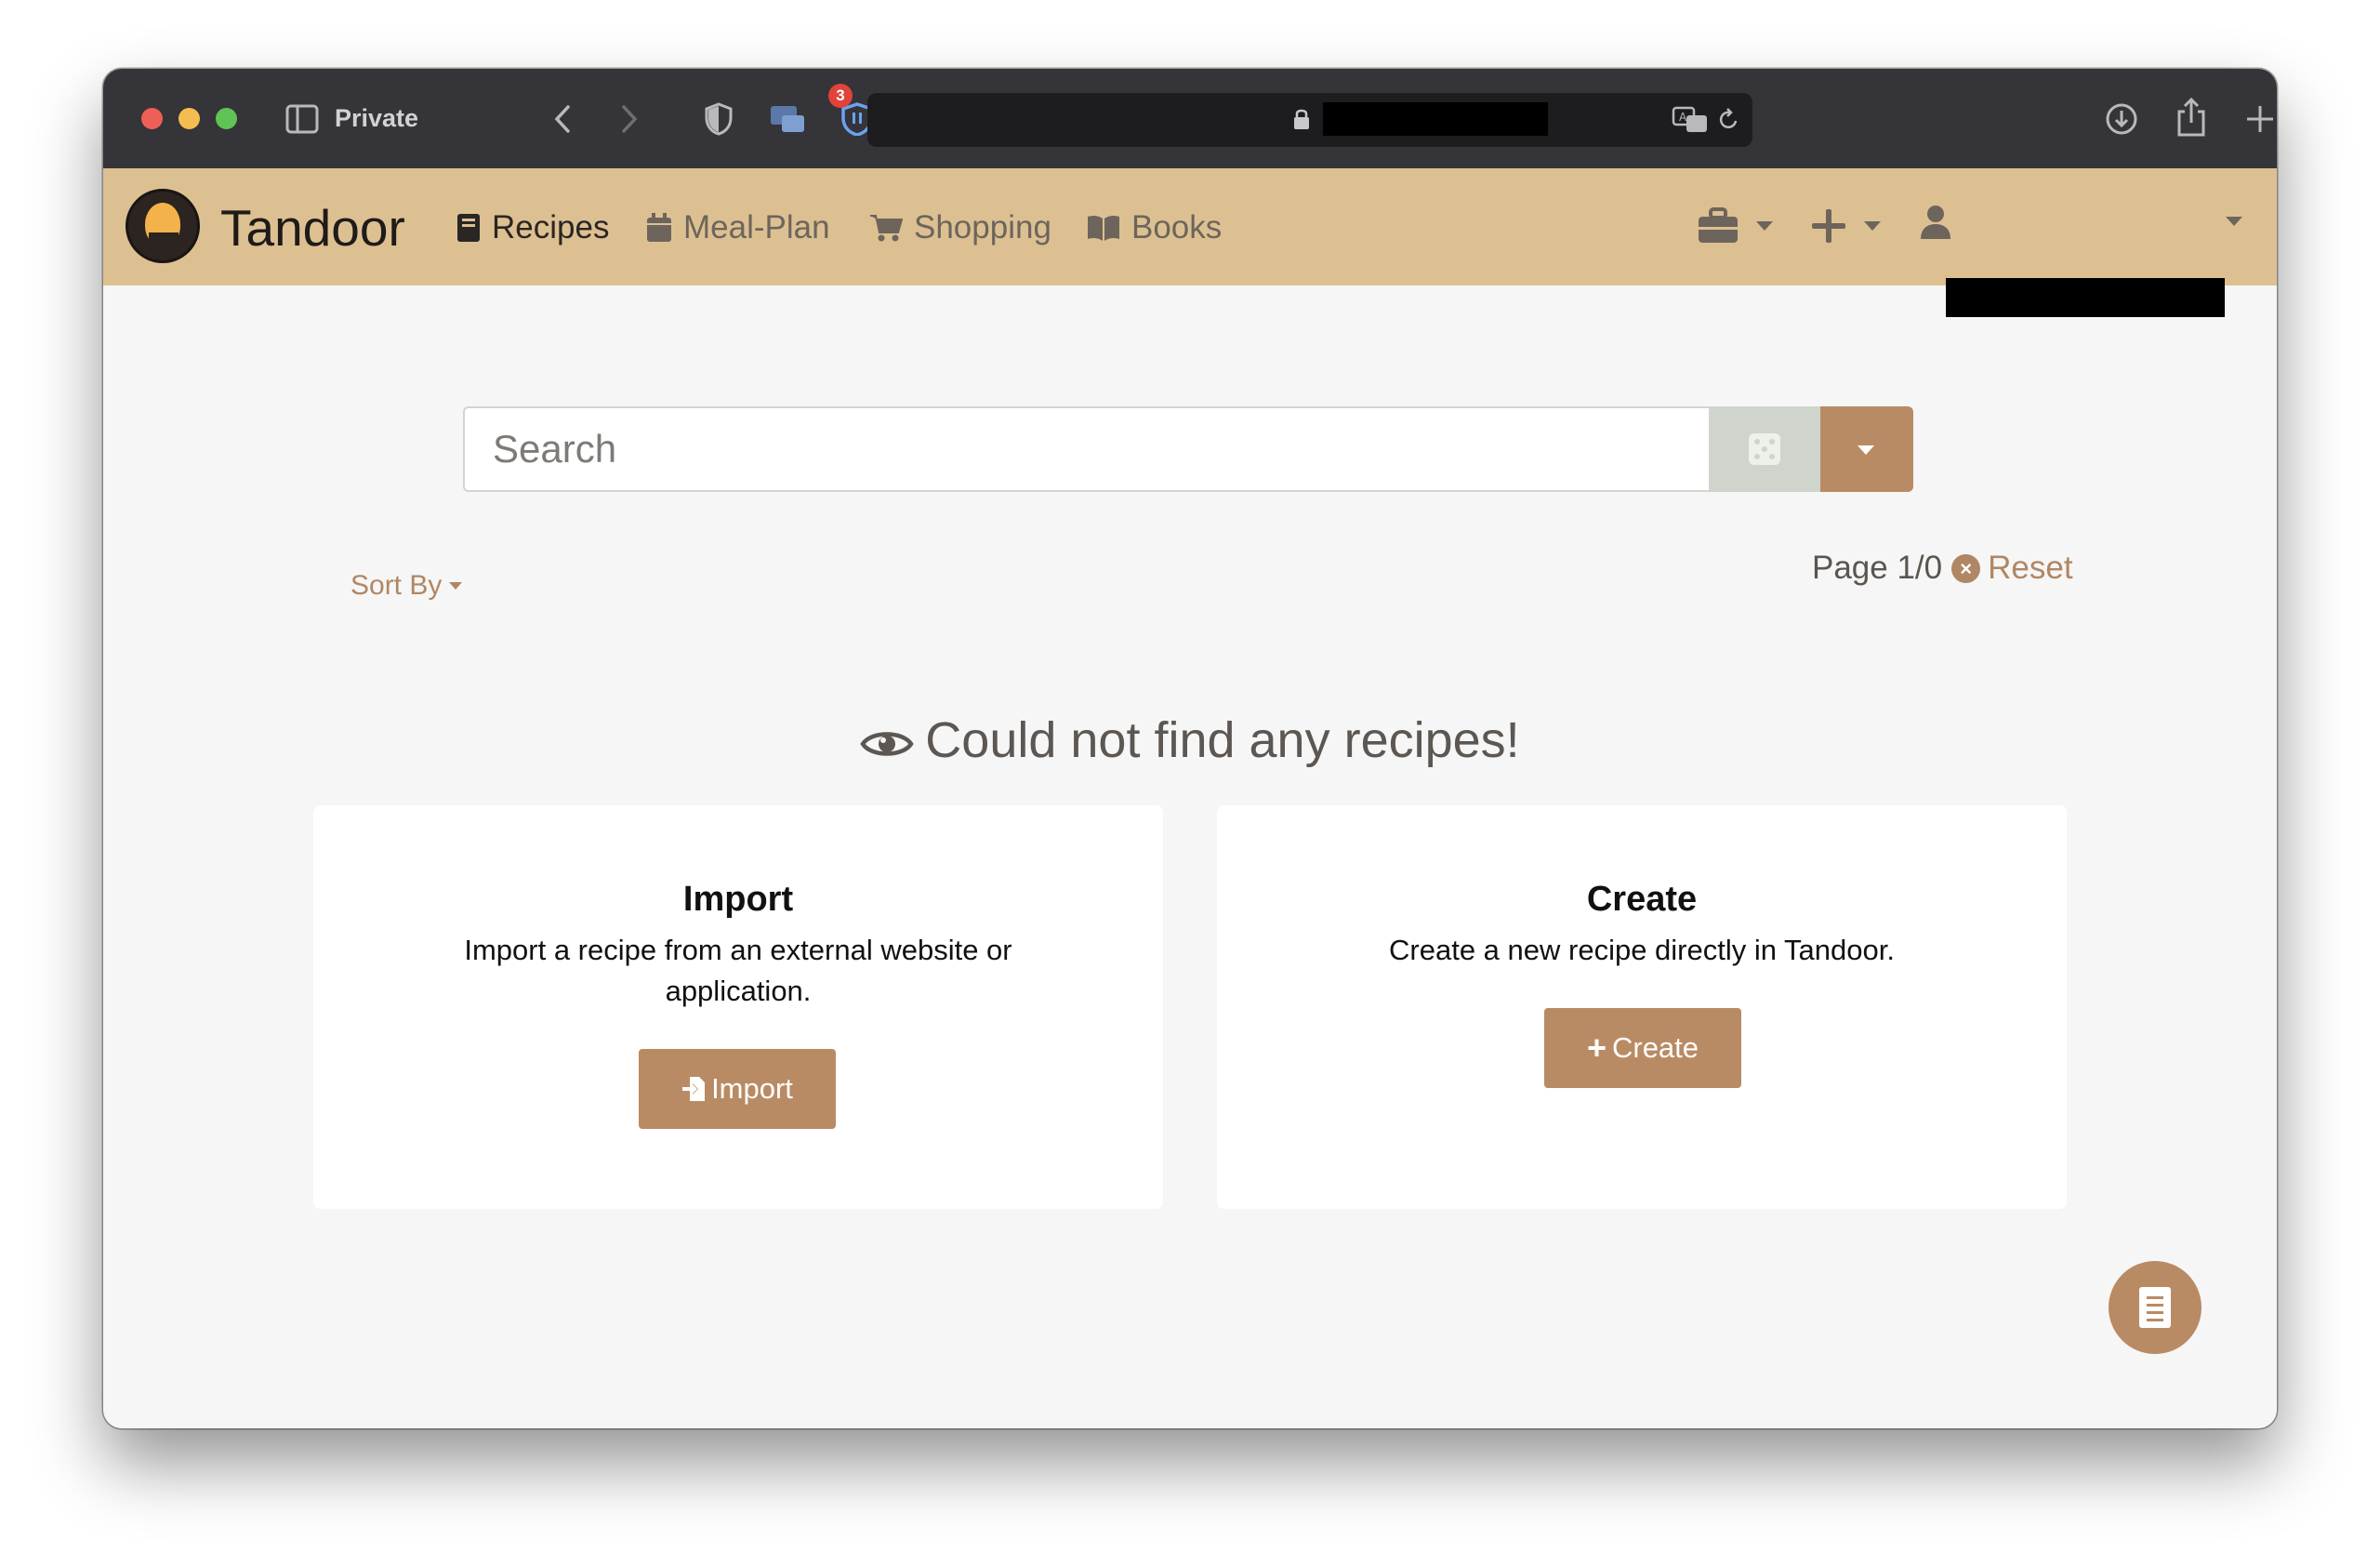 The width and height of the screenshot is (2380, 1566). I want to click on nav-meal-plan: Meal-Plan, so click(738, 227).